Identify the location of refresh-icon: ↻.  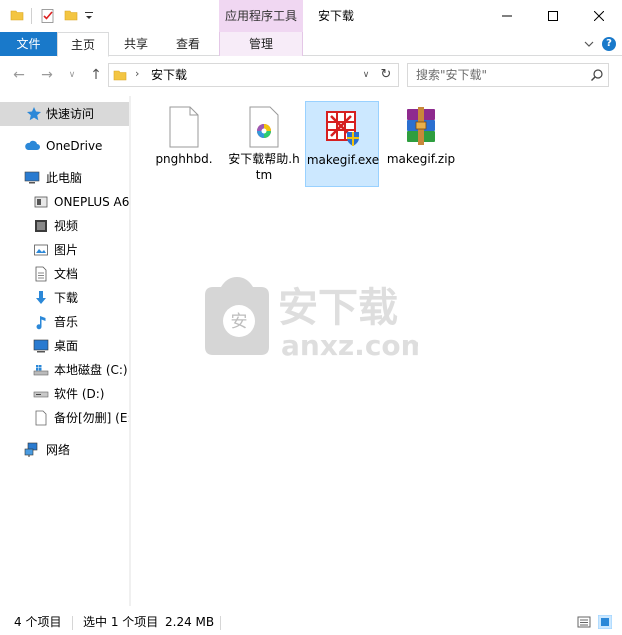
(386, 75).